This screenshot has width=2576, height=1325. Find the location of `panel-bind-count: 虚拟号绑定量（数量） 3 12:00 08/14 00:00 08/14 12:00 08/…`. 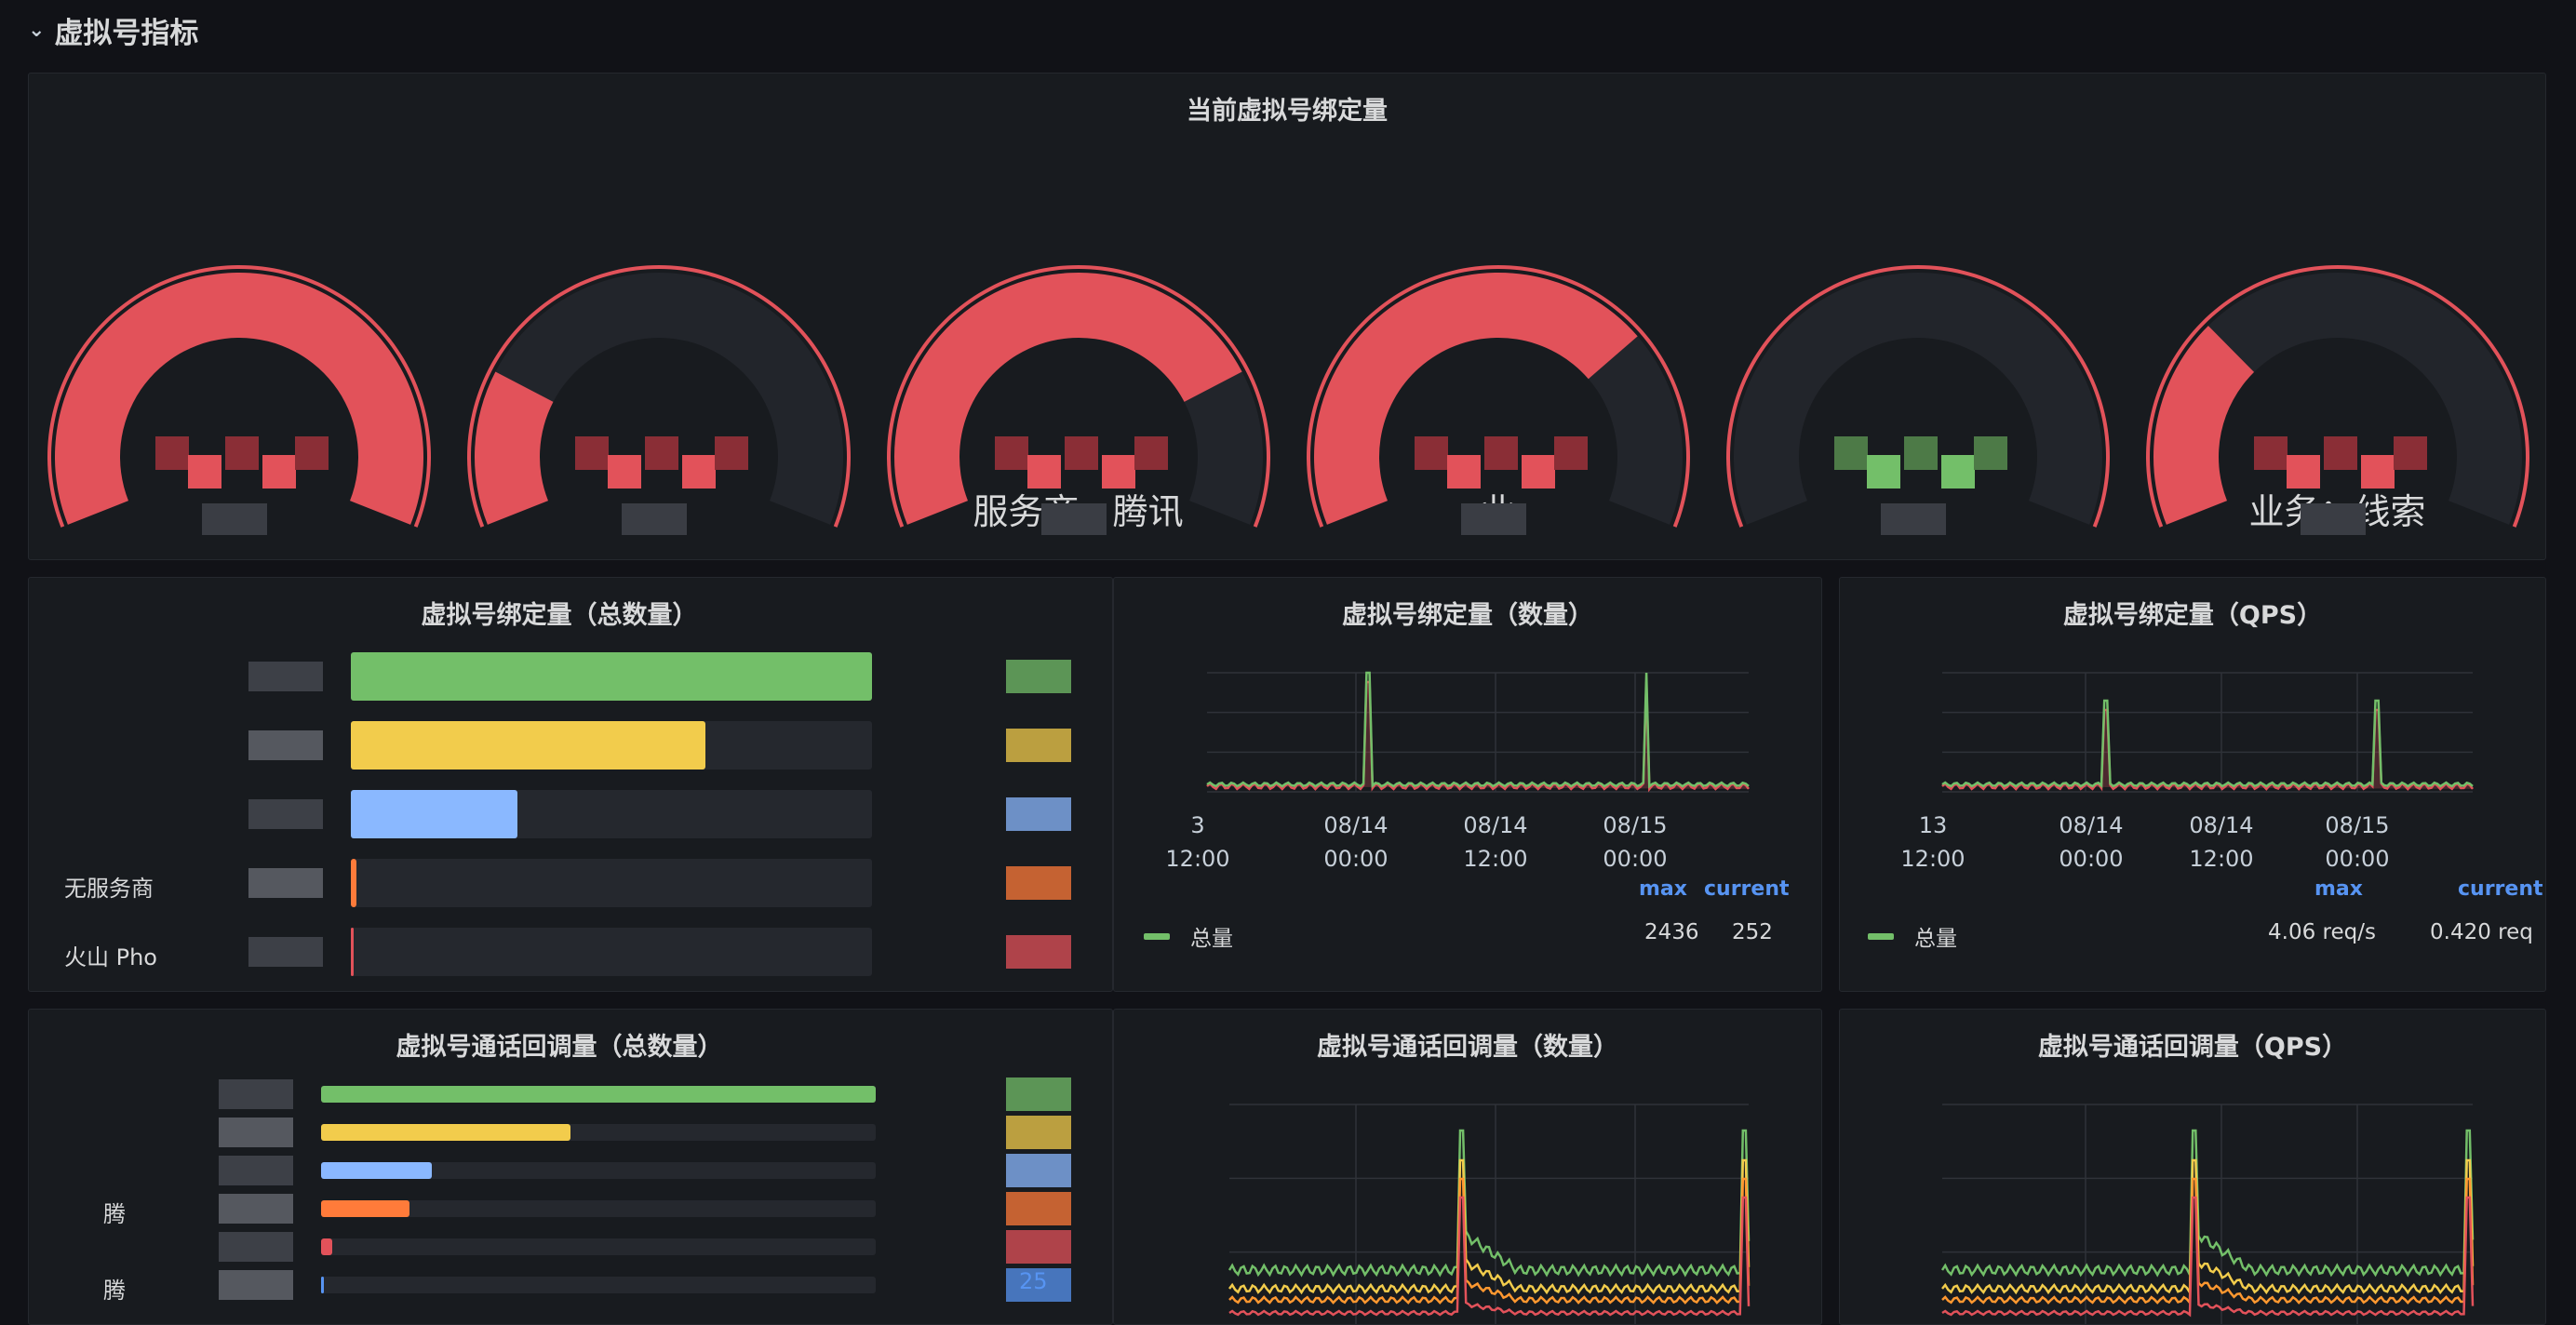

panel-bind-count: 虚拟号绑定量（数量） 3 12:00 08/14 00:00 08/14 12:00 08/… is located at coordinates (1467, 784).